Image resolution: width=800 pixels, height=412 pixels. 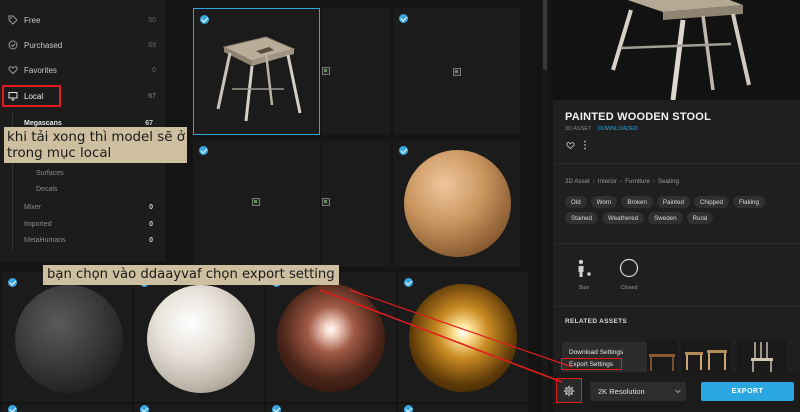 I want to click on sidebar-sub-imported: Imported 0, so click(x=94, y=224).